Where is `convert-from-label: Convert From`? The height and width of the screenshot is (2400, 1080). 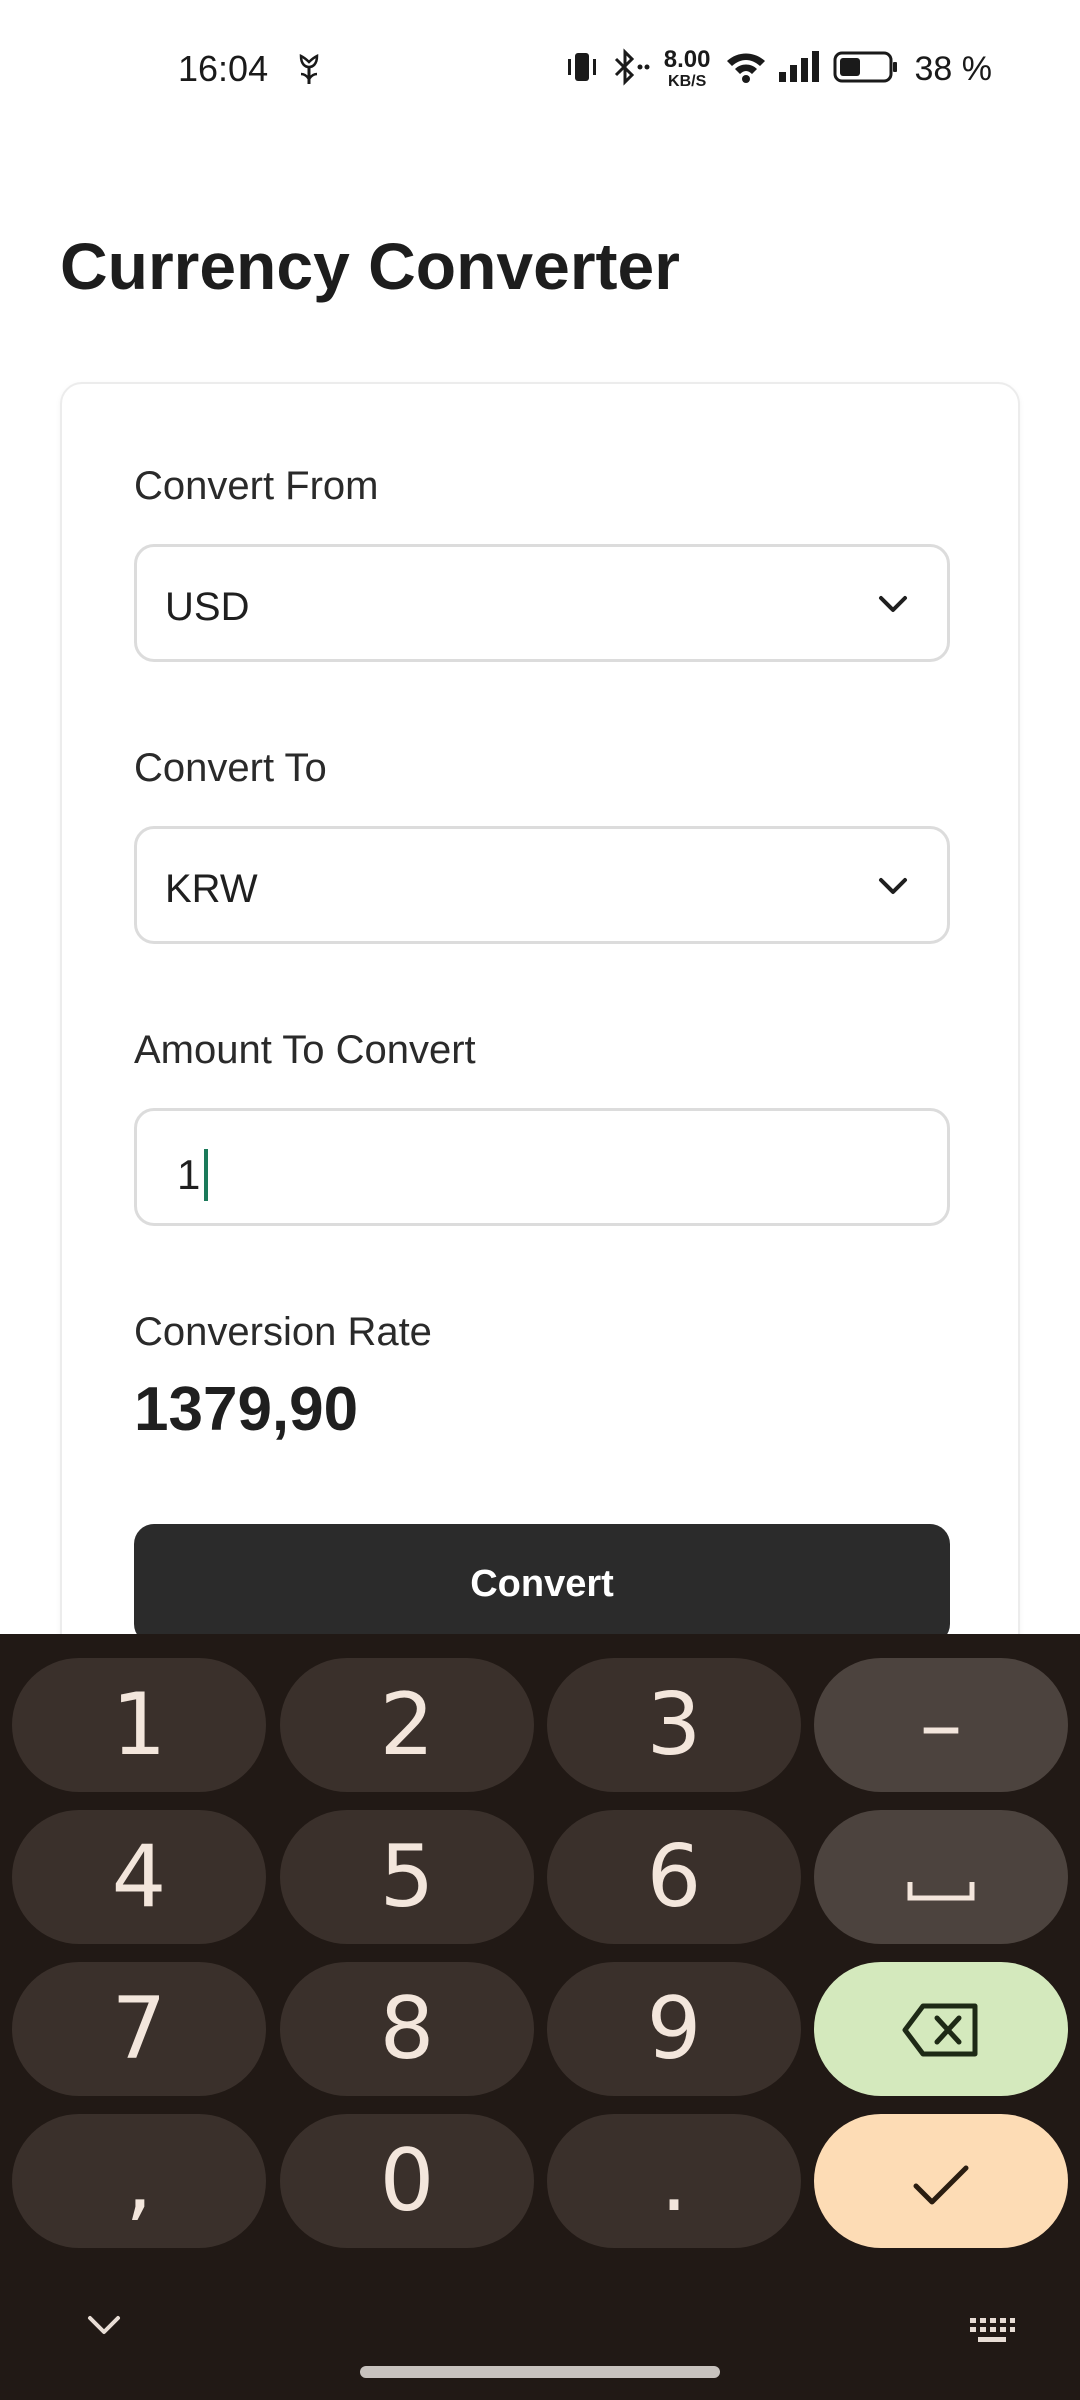
convert-from-label: Convert From is located at coordinates (256, 486).